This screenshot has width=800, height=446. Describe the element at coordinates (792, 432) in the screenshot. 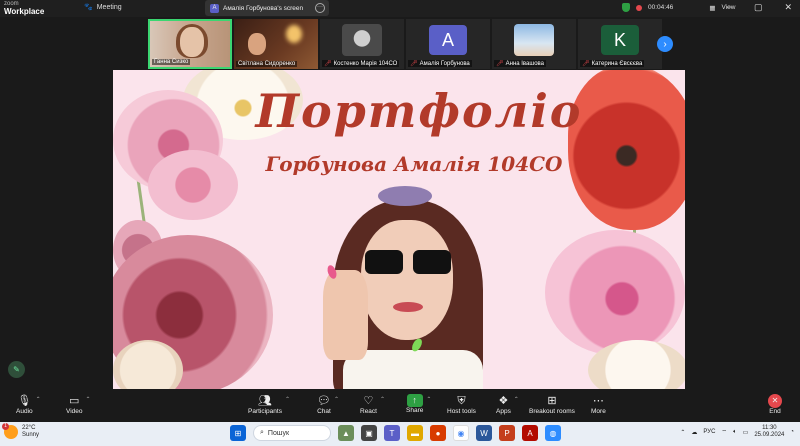

I see `notifications-icon: ◔` at that location.